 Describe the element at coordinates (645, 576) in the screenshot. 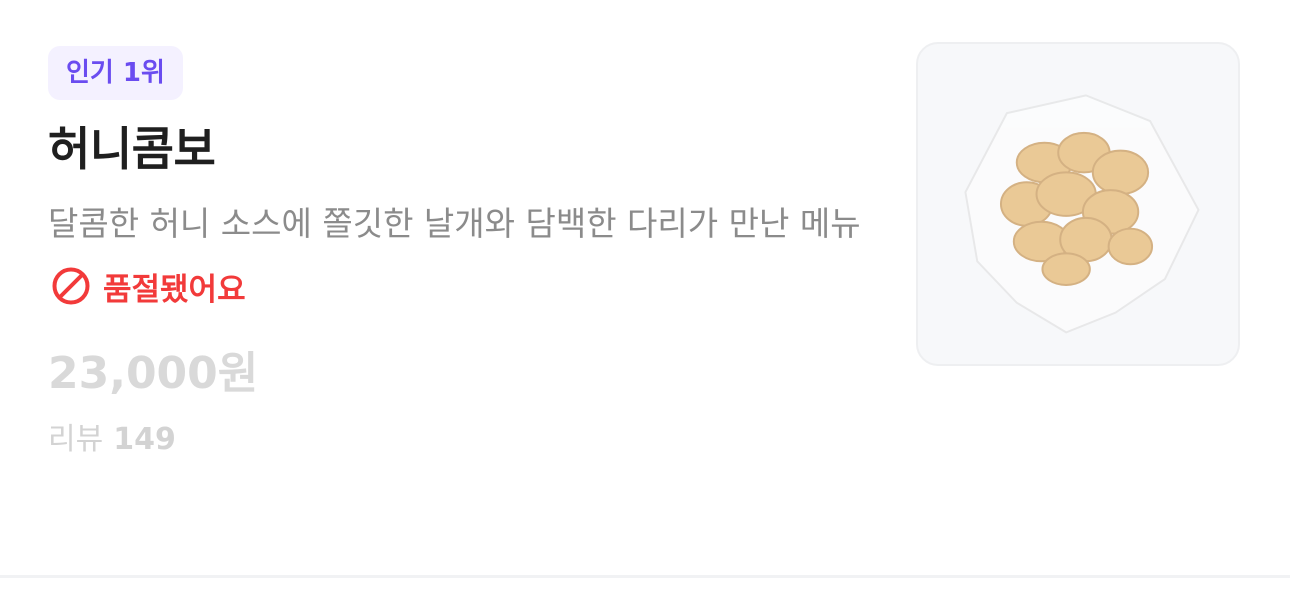

I see `bottom-divider` at that location.